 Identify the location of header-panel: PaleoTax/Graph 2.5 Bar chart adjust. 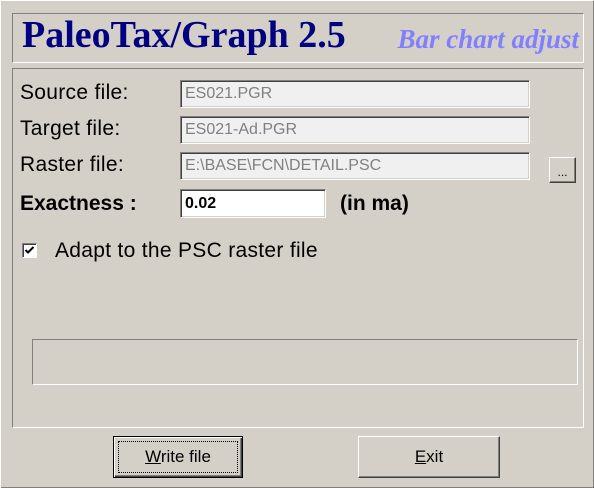
(298, 38).